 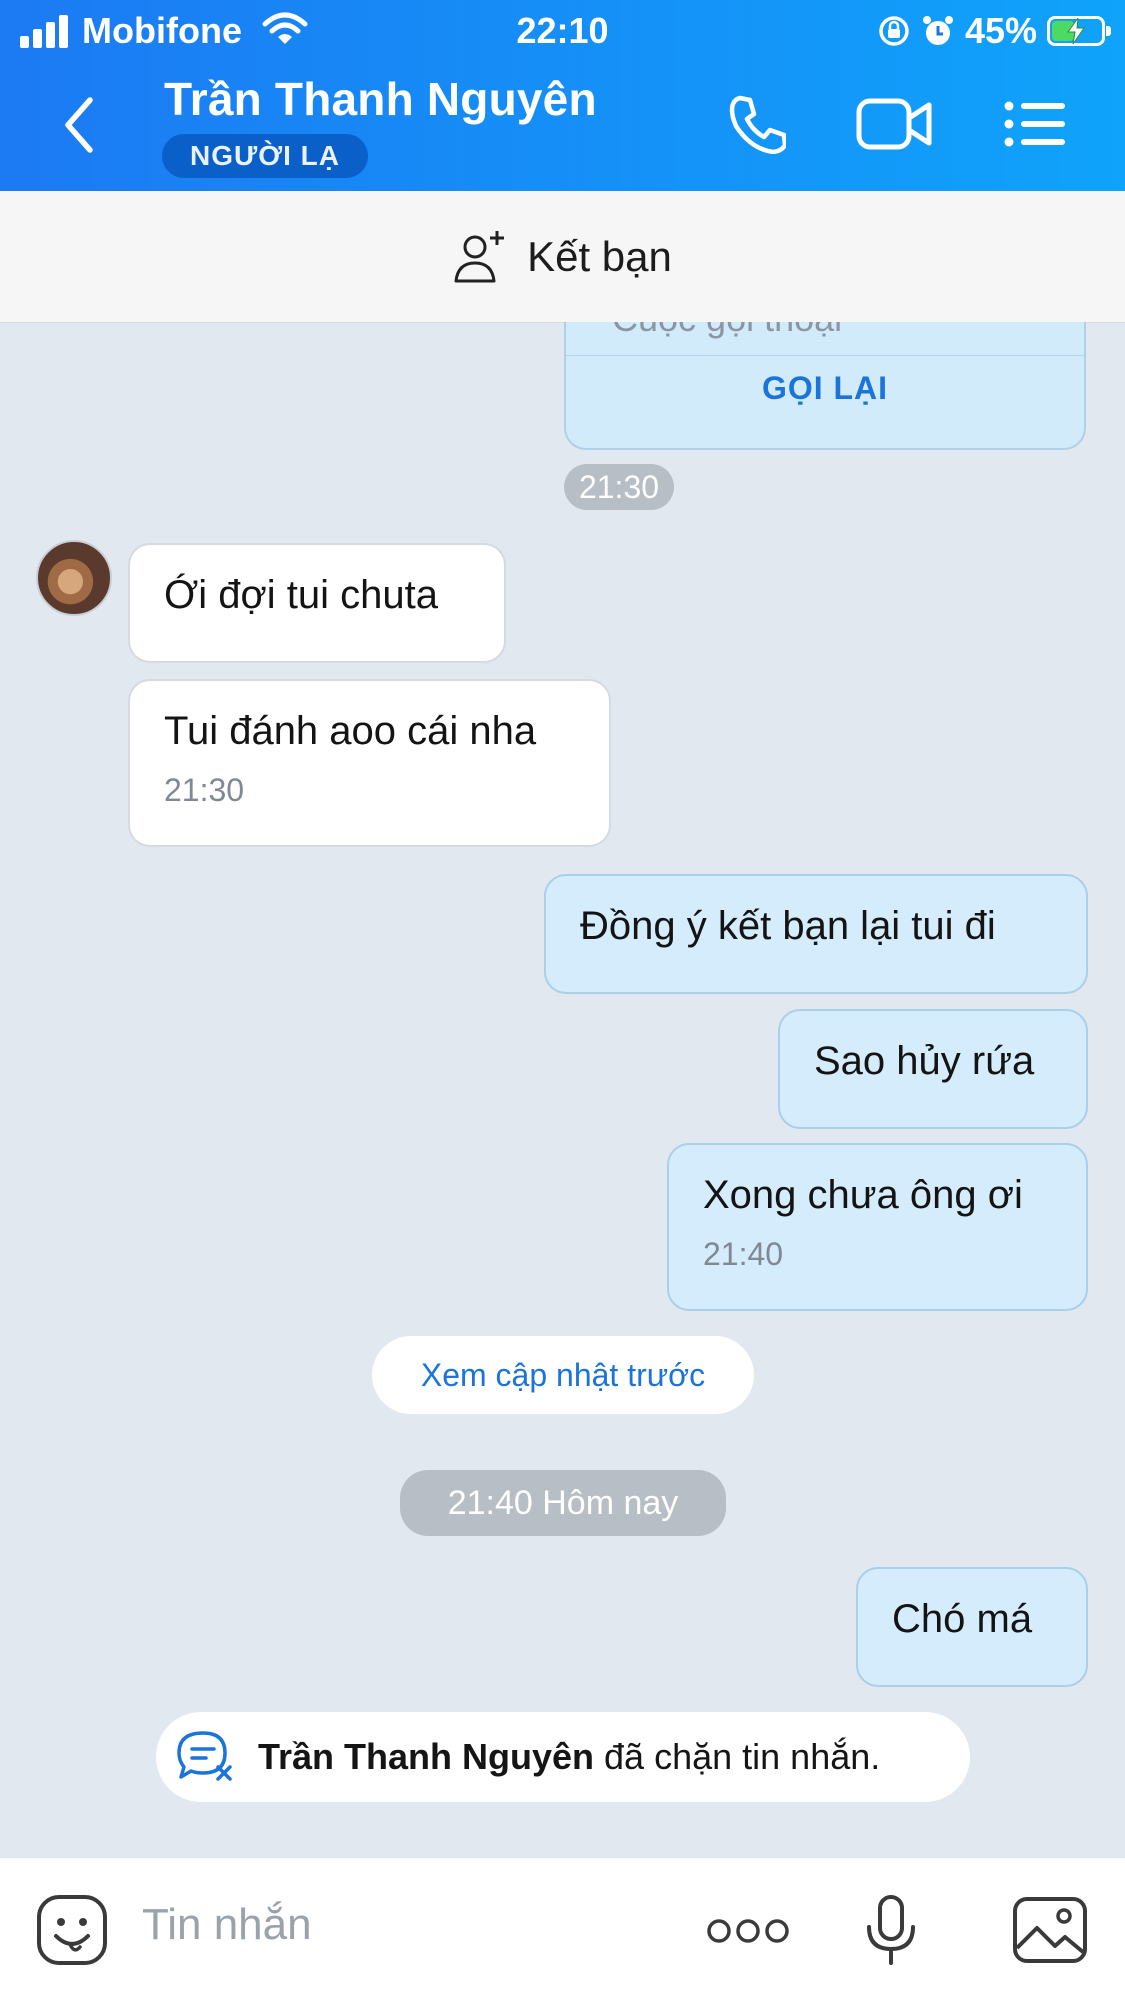 I want to click on message-text: Sao hủy rứa, so click(x=924, y=1061).